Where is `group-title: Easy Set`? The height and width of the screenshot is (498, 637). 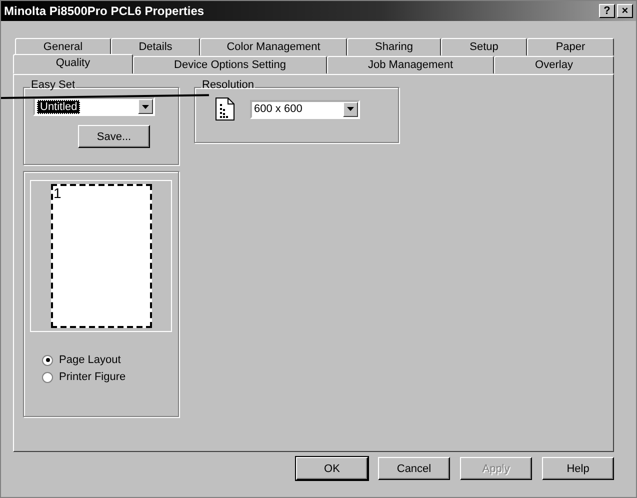
group-title: Easy Set is located at coordinates (53, 85).